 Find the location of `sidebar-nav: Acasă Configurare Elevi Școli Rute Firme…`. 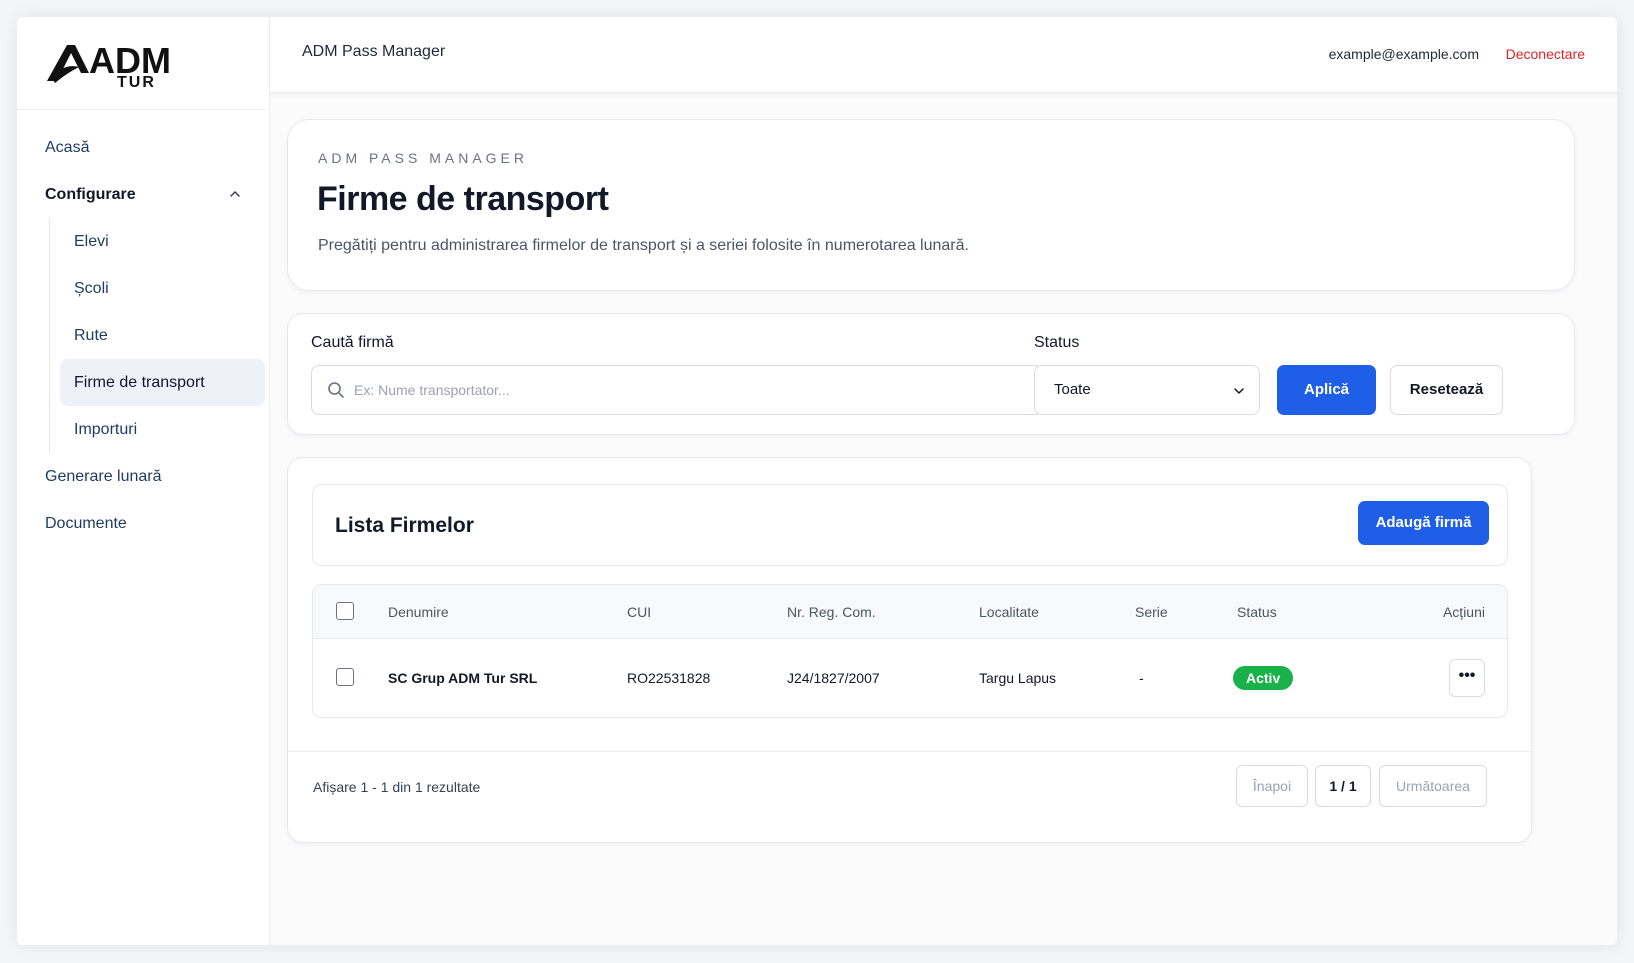

sidebar-nav: Acasă Configurare Elevi Școli Rute Firme… is located at coordinates (143, 328).